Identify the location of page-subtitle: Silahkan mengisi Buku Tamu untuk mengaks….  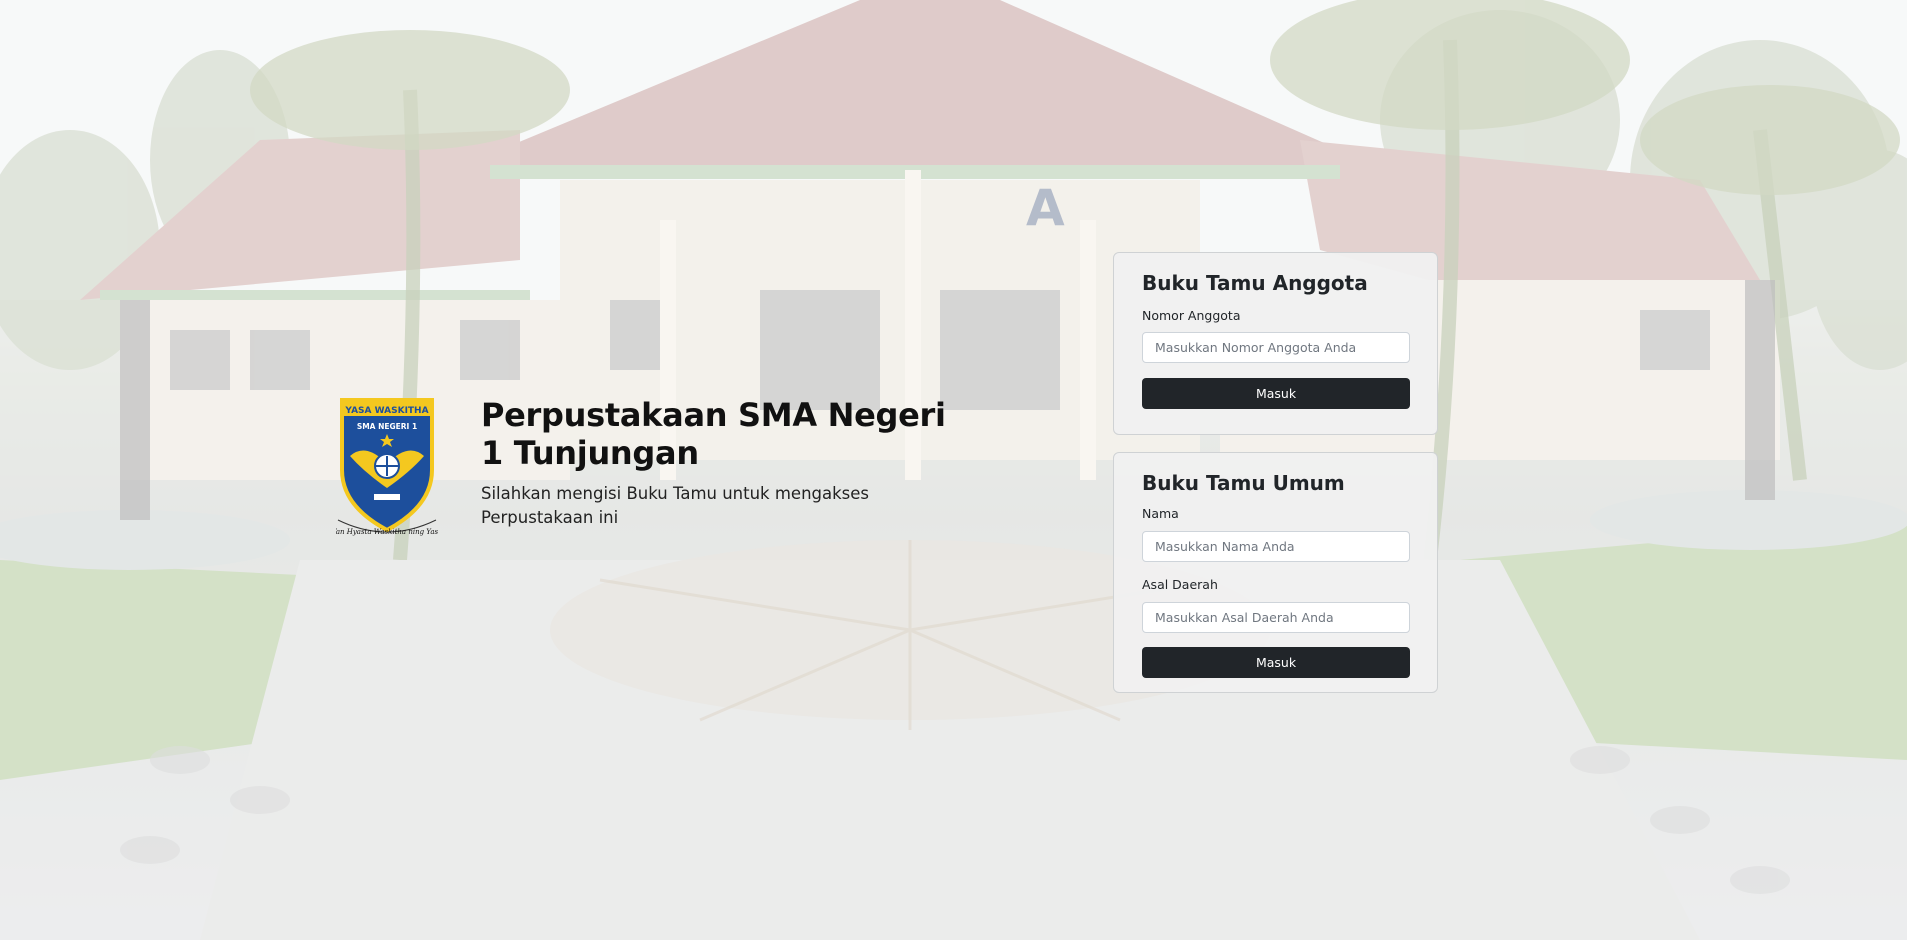
(675, 505).